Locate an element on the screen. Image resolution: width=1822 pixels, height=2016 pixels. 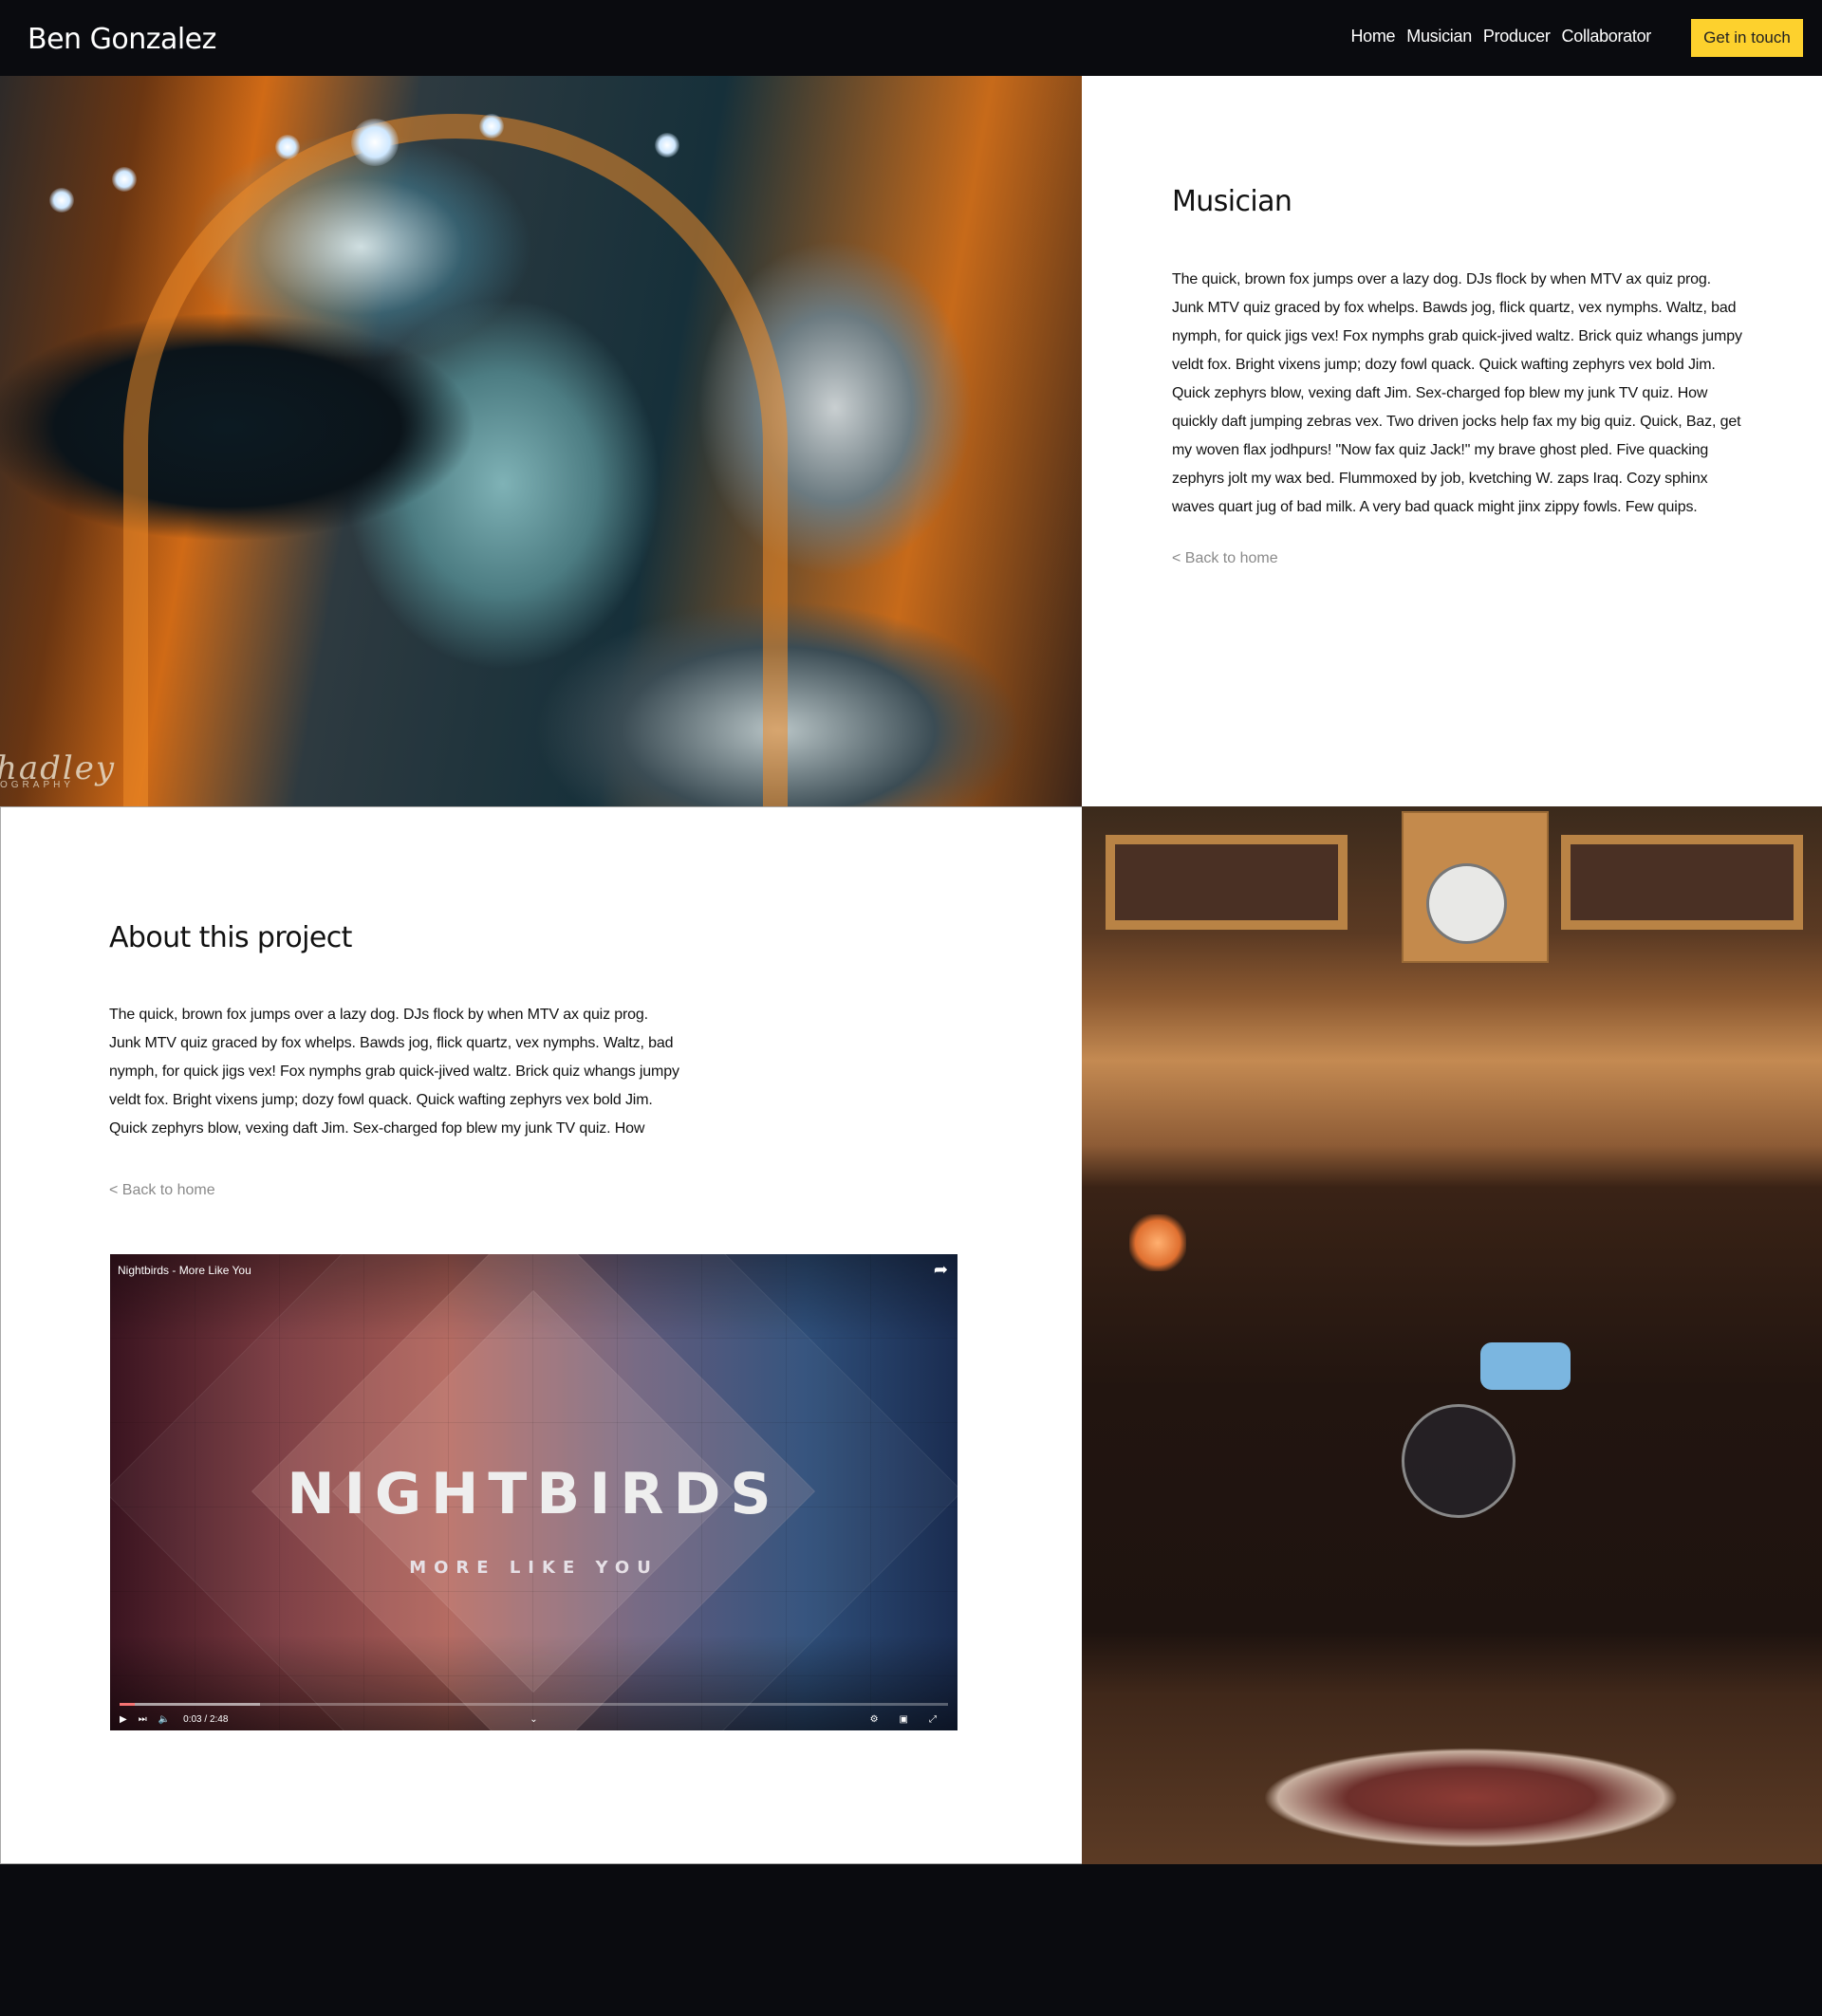
video-progress-bar is located at coordinates (534, 1704).